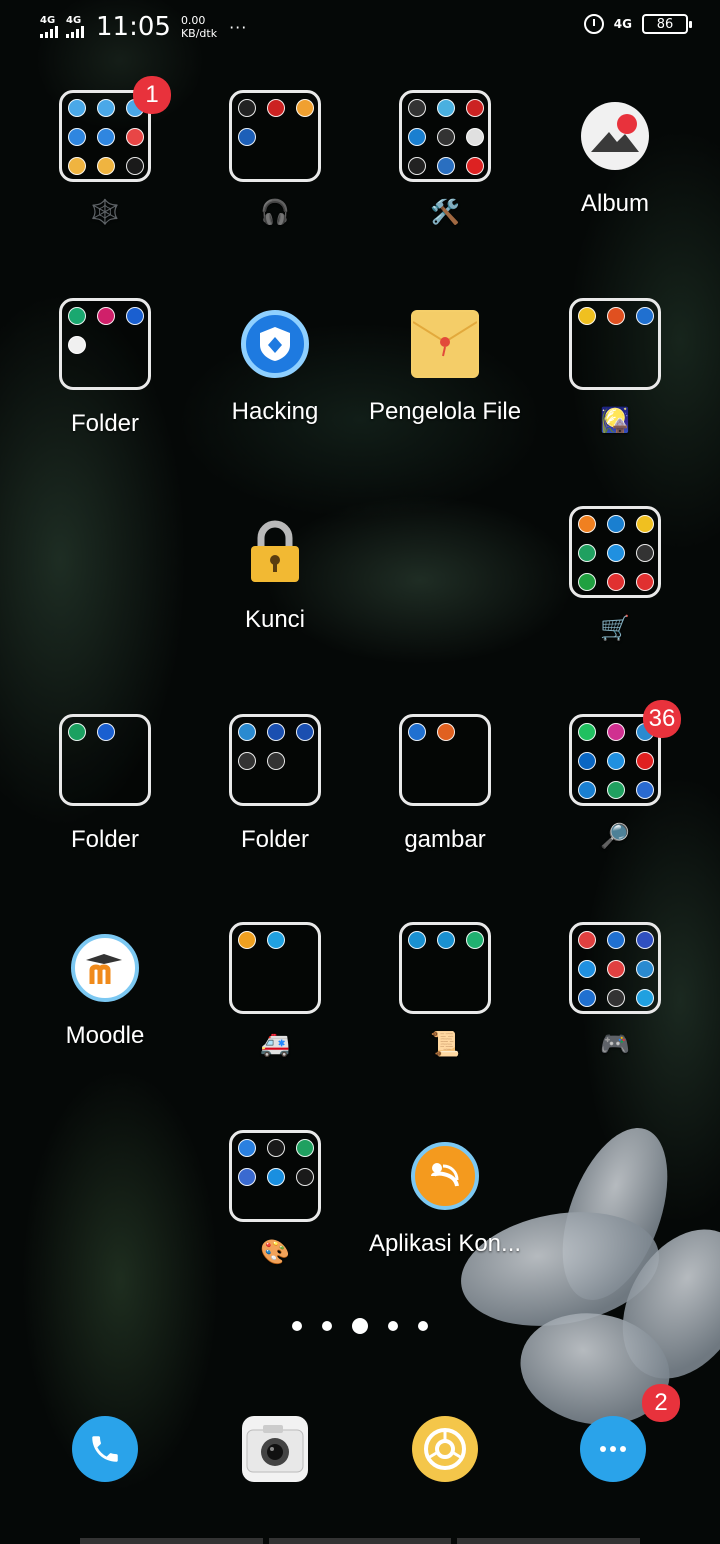 The image size is (720, 1544). What do you see at coordinates (445, 1176) in the screenshot?
I see `connect-app-icon` at bounding box center [445, 1176].